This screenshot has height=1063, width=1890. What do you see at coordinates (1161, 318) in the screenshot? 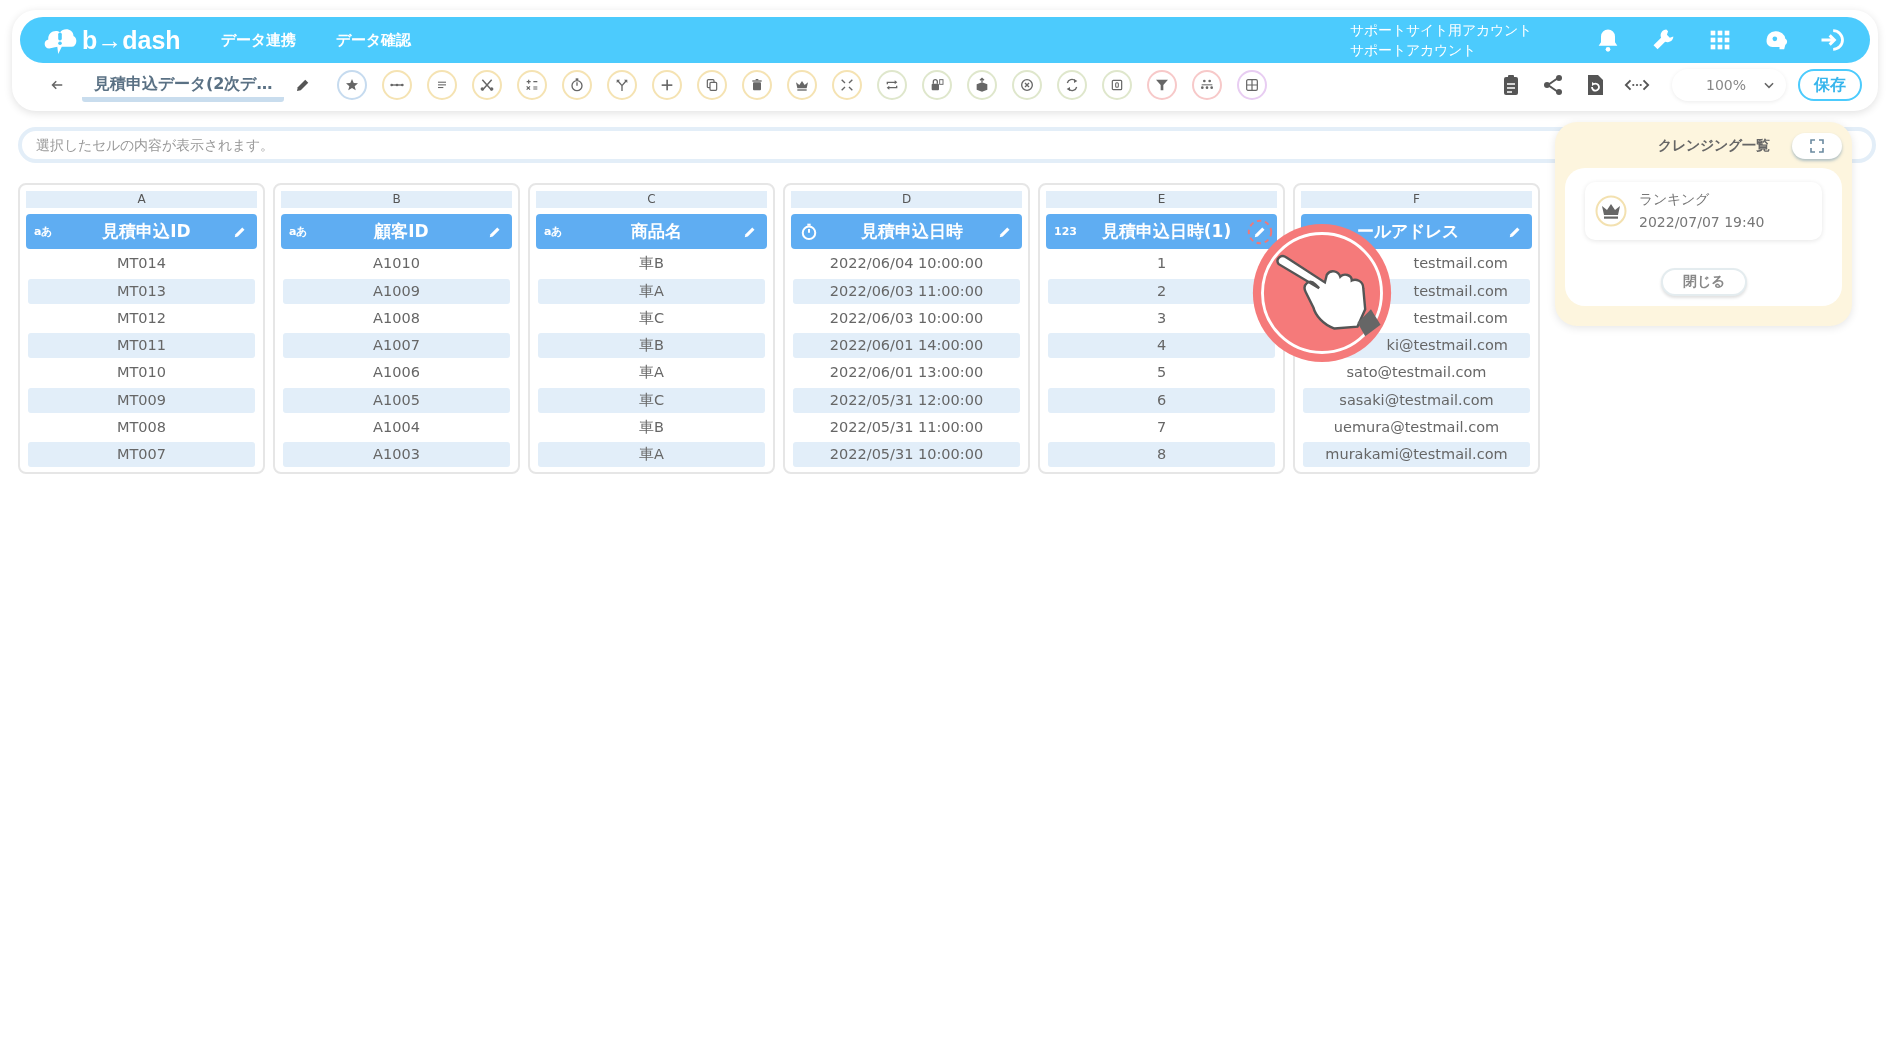
I see `table-cell-text: 3` at bounding box center [1161, 318].